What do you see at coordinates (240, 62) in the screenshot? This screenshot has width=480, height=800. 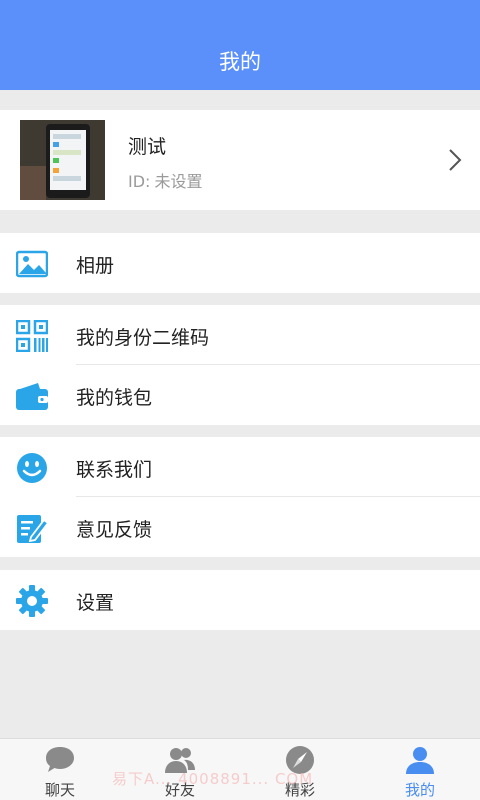 I see `page-title: 我的` at bounding box center [240, 62].